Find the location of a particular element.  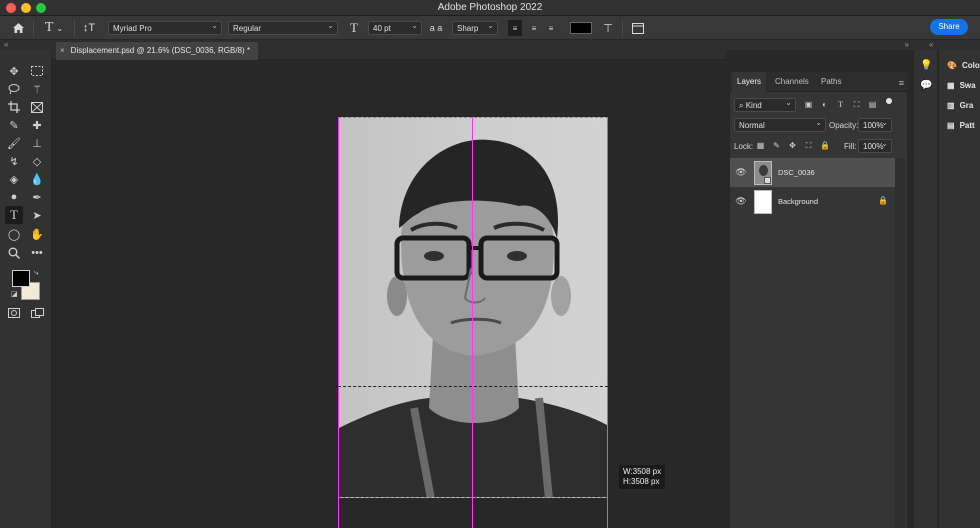

layer-name: DSC_0036 is located at coordinates (796, 172).